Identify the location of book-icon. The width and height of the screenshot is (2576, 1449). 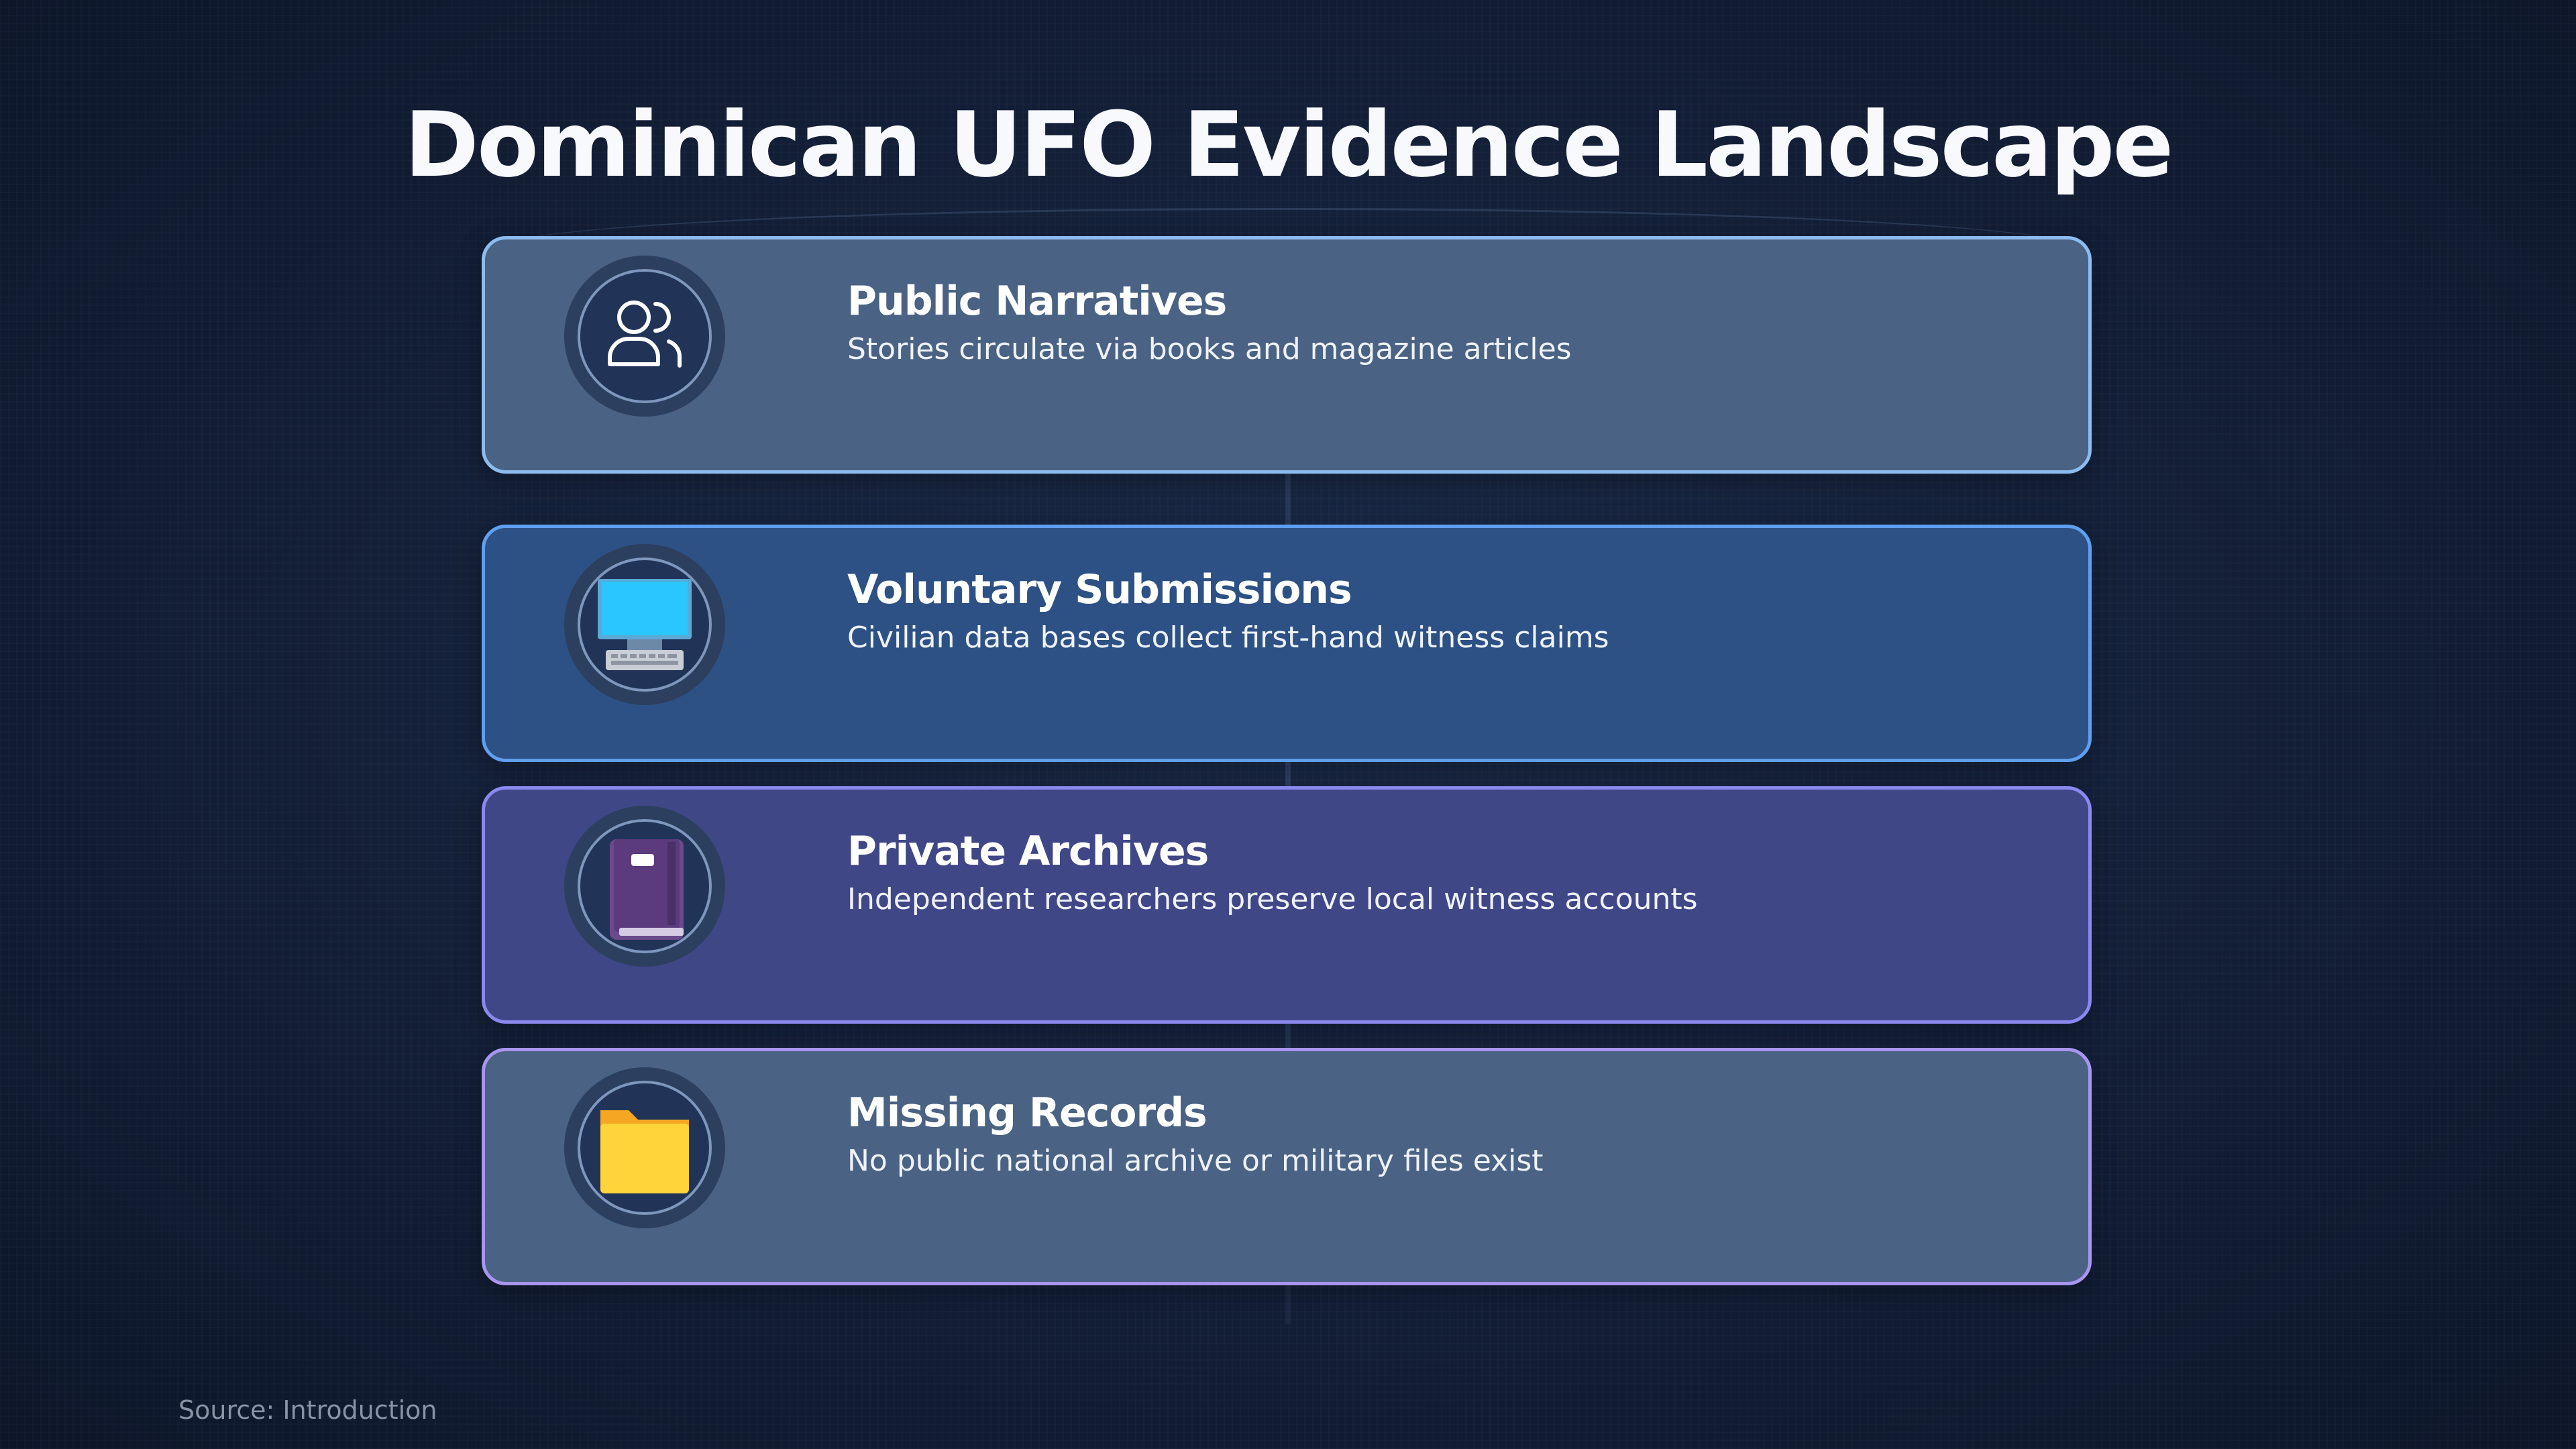
(645, 886).